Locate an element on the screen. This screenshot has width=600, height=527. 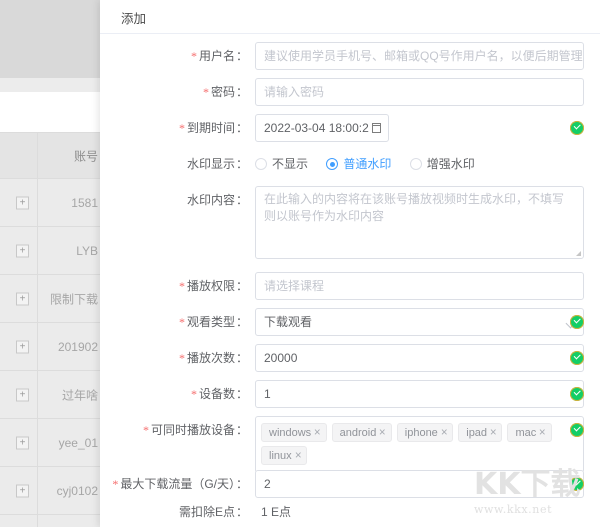
table-row: + cyj0102 is located at coordinates (50, 491).